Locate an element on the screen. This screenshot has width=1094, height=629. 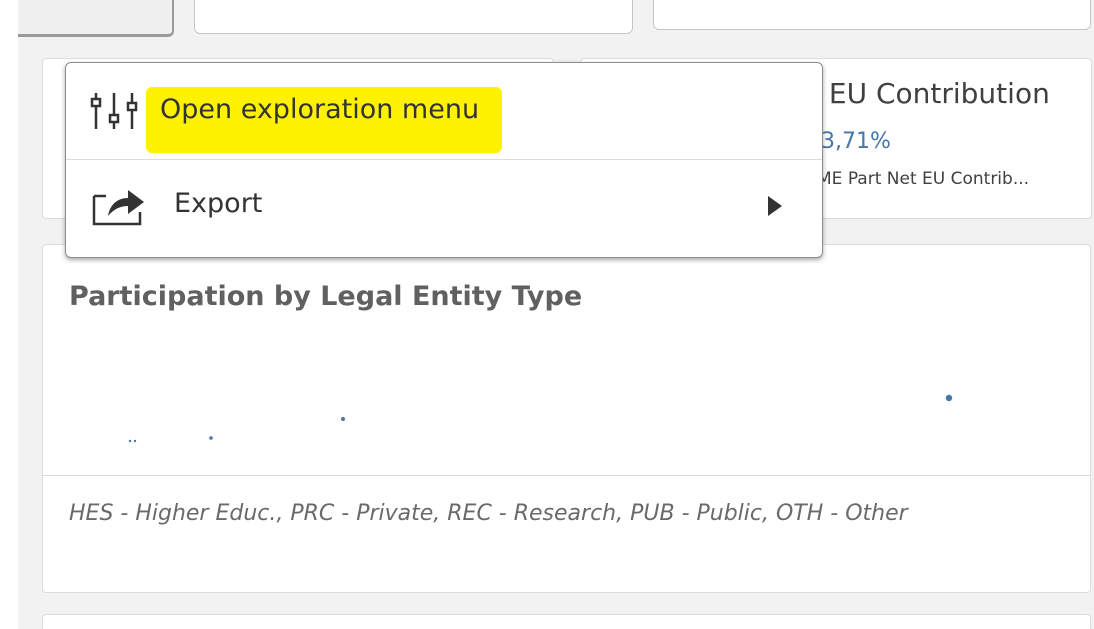
menu-item-open-exploration: Open exploration menu is located at coordinates (444, 111).